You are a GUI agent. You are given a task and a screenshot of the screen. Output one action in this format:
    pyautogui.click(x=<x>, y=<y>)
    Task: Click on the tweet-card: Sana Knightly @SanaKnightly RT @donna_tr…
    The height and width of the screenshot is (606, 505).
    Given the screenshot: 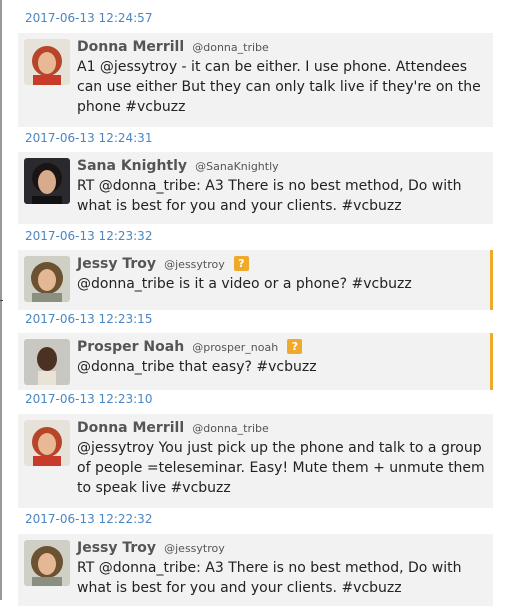 What is the action you would take?
    pyautogui.click(x=255, y=188)
    